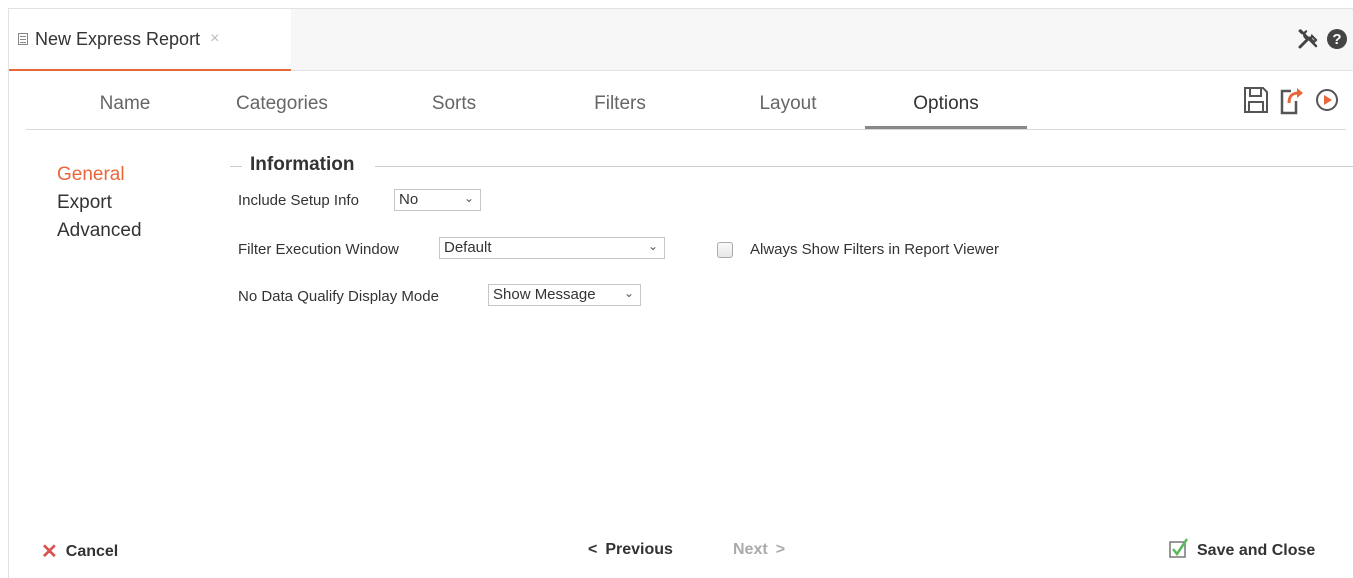 Image resolution: width=1353 pixels, height=578 pixels. I want to click on document-icon, so click(23, 39).